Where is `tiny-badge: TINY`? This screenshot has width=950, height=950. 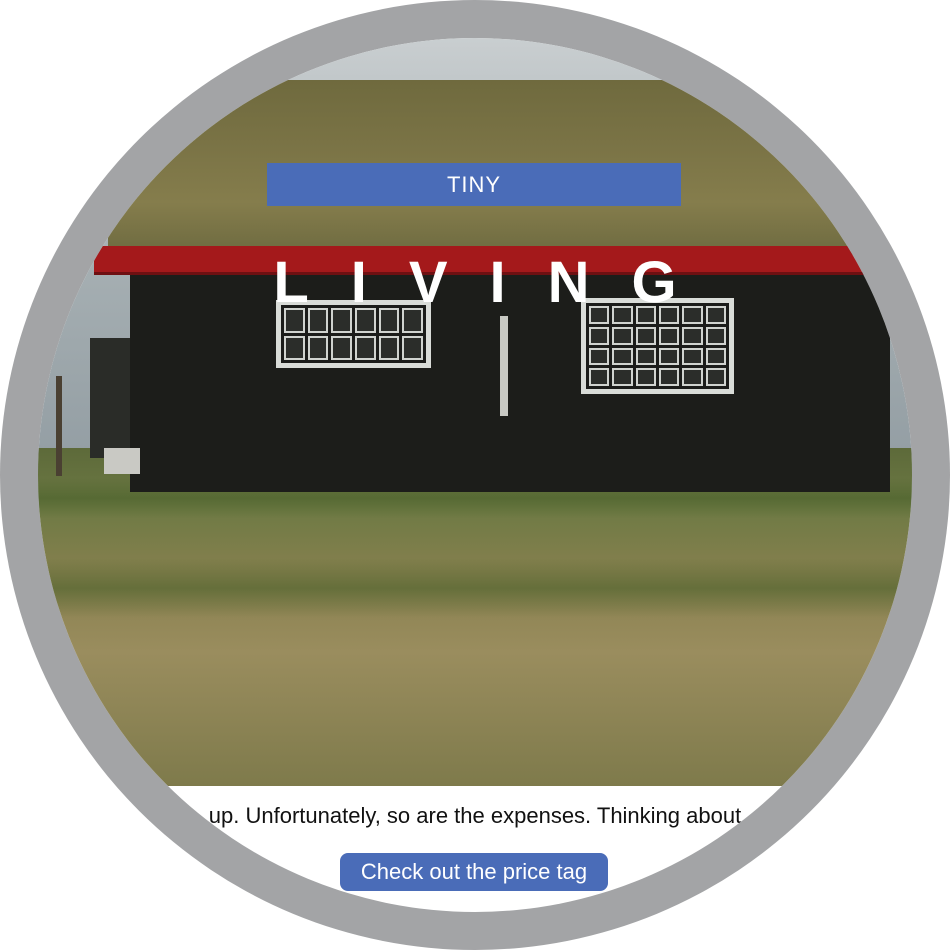
tiny-badge: TINY is located at coordinates (474, 184).